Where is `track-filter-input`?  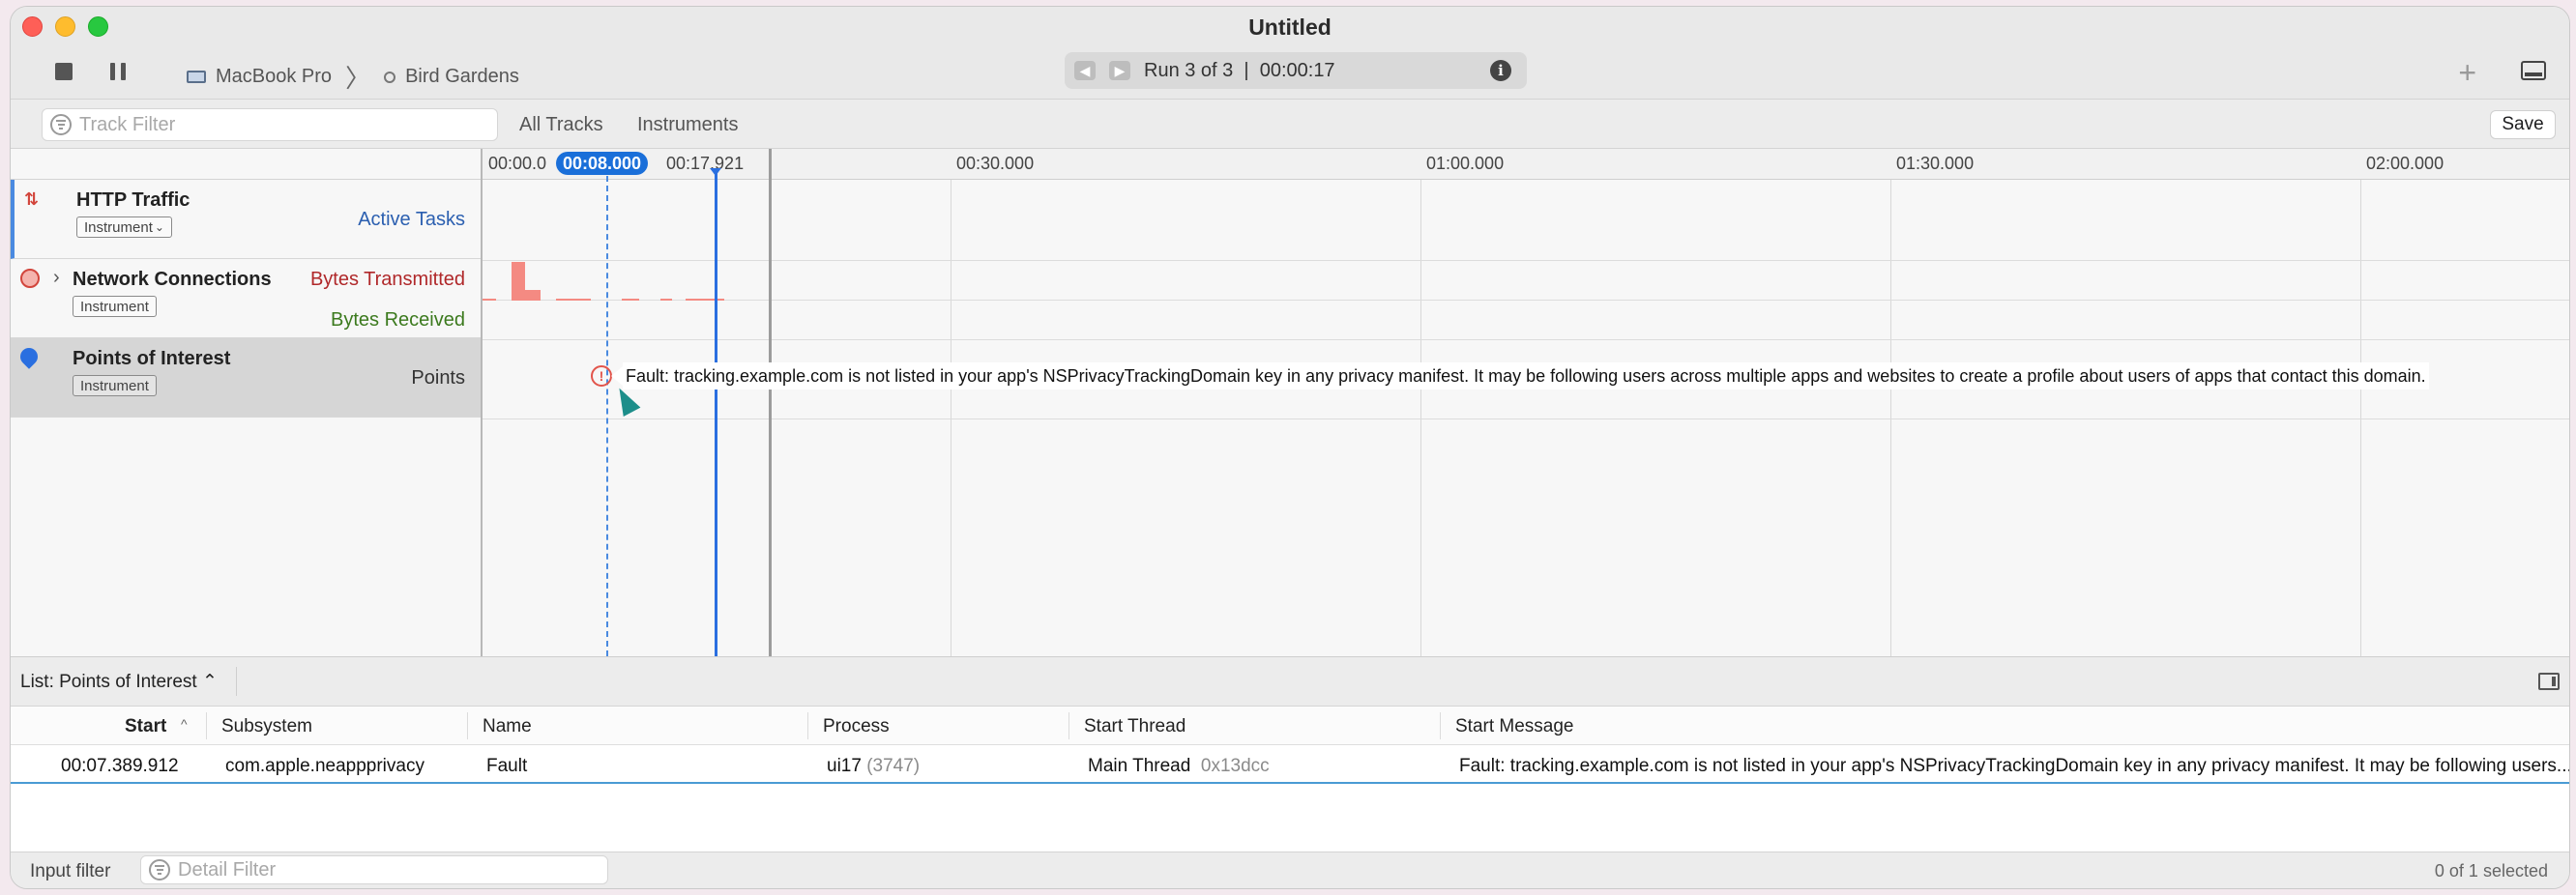
track-filter-input is located at coordinates (258, 124).